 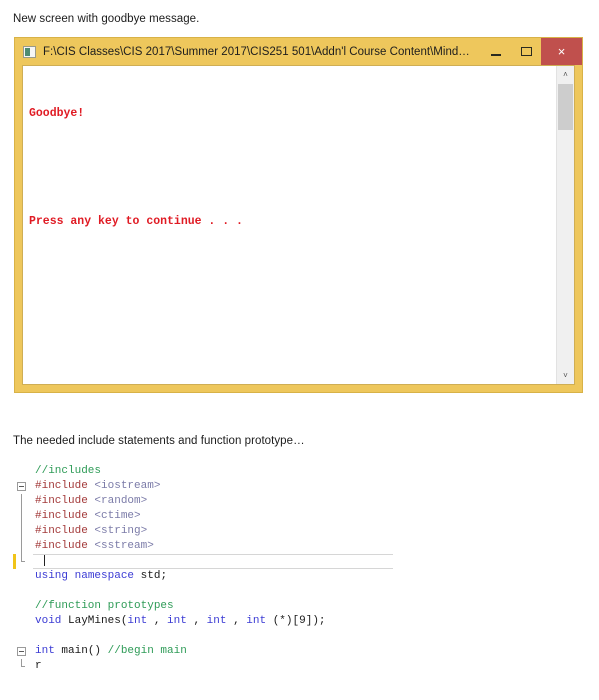 What do you see at coordinates (565, 375) in the screenshot?
I see `scroll-down-arrow-icon: ˅` at bounding box center [565, 375].